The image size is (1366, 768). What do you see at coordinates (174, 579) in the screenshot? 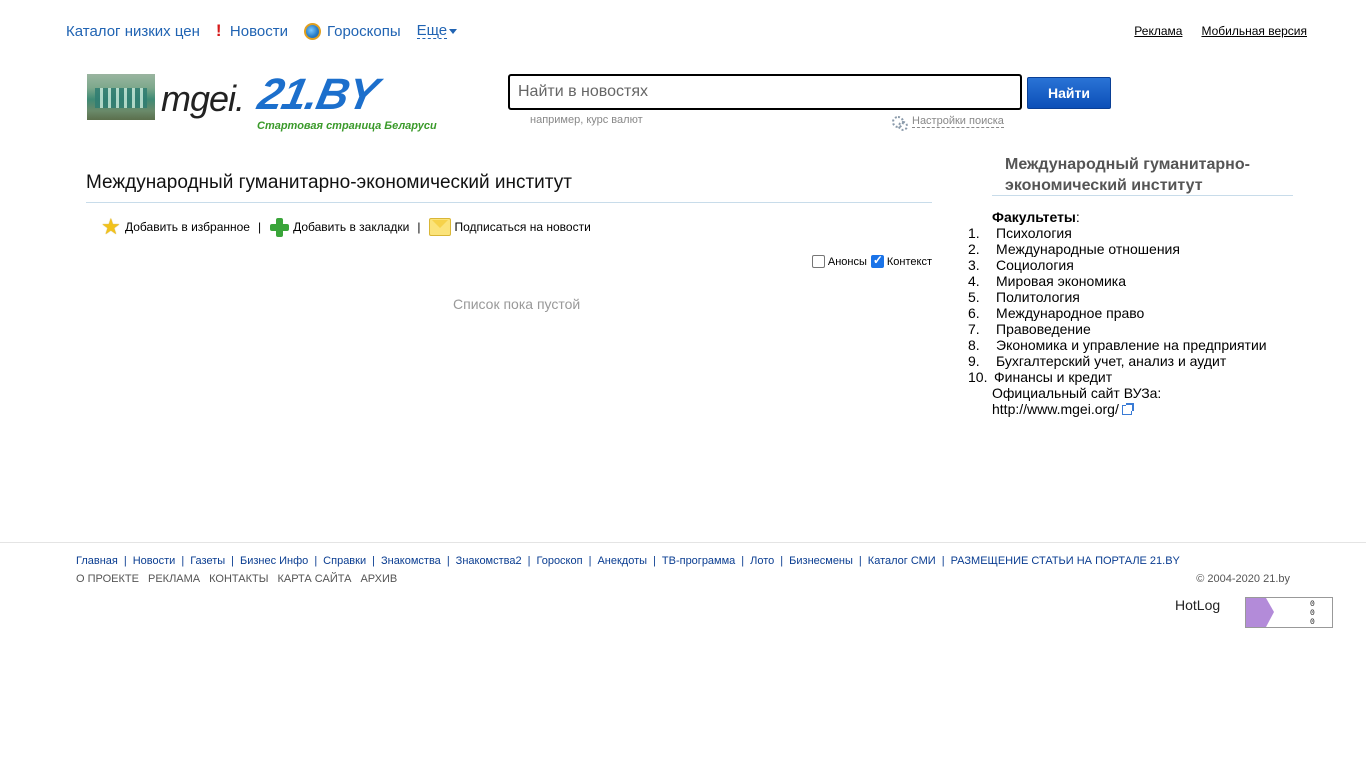
I see `footer-secondary-link: РЕКЛАМА` at bounding box center [174, 579].